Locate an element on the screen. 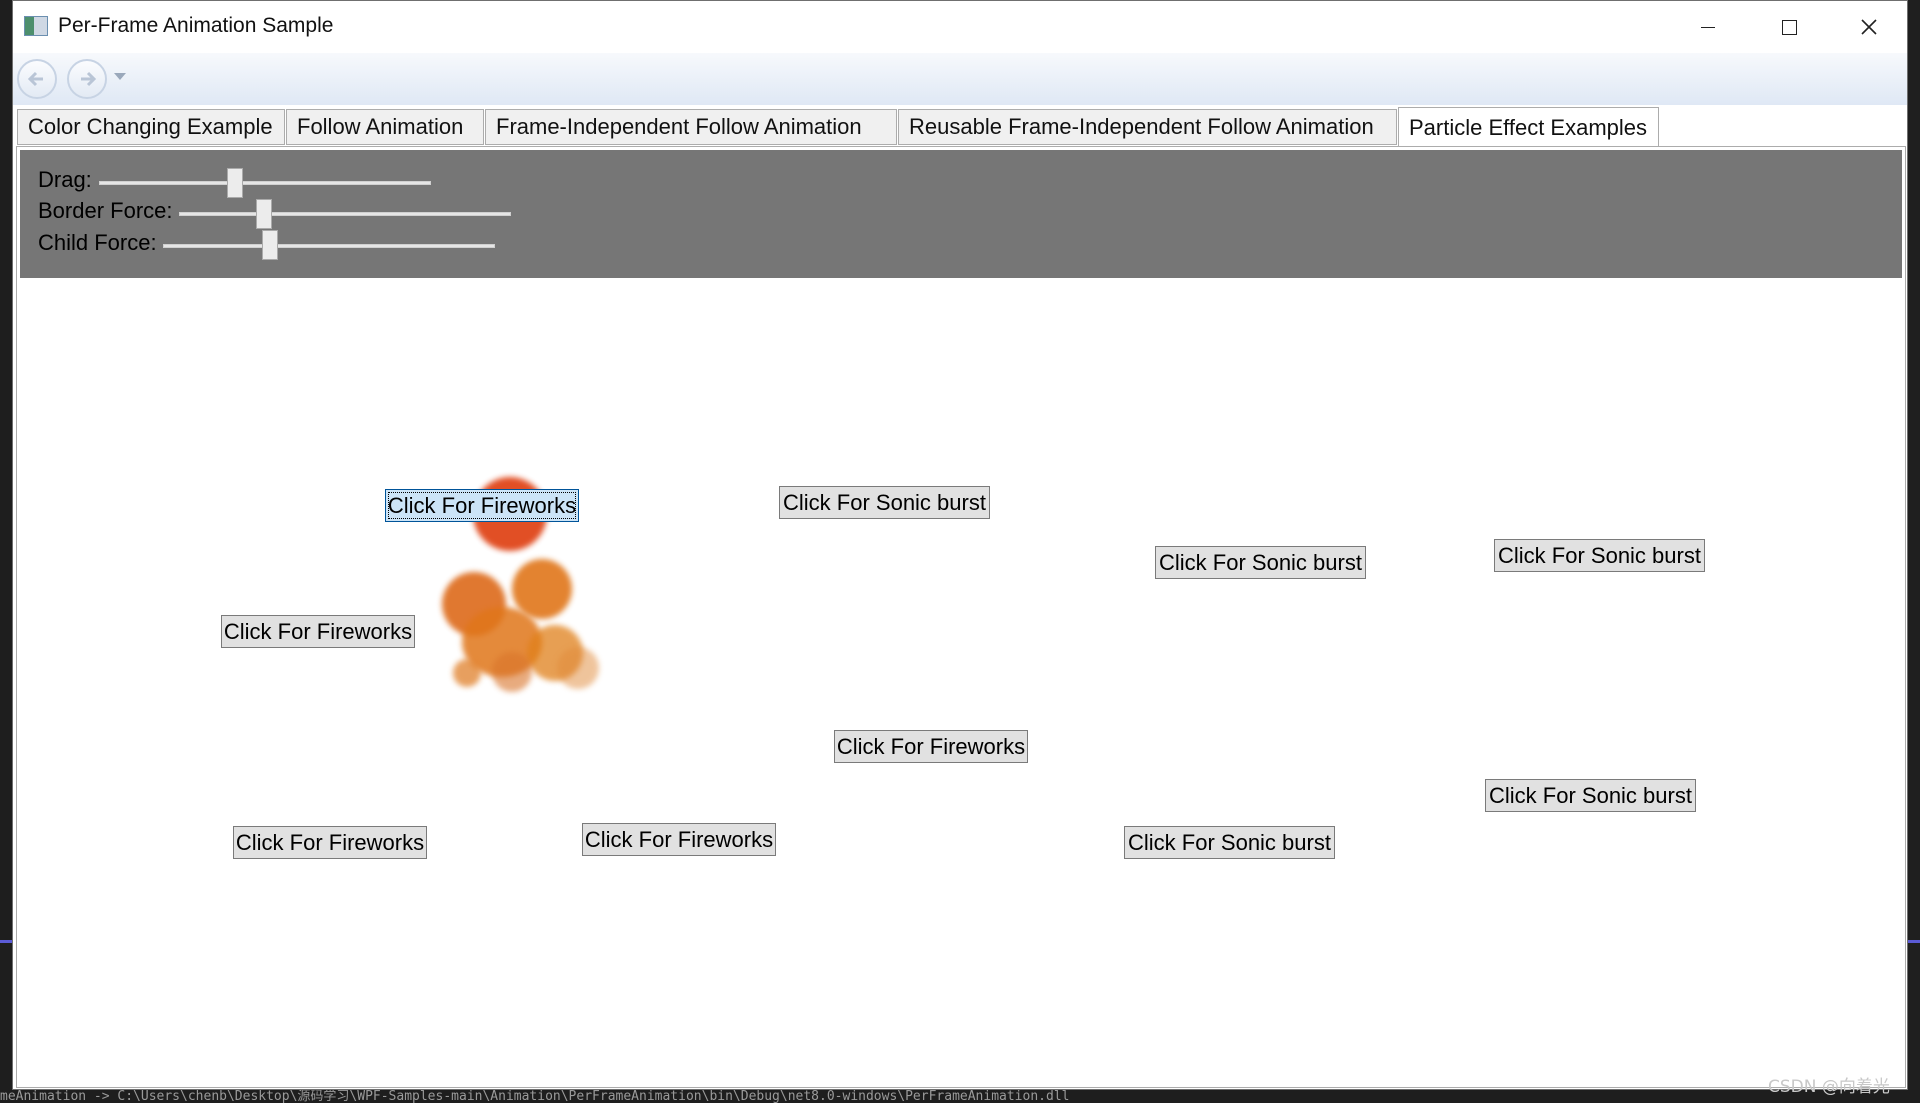 The width and height of the screenshot is (1920, 1103). back-arrow-icon is located at coordinates (35, 79).